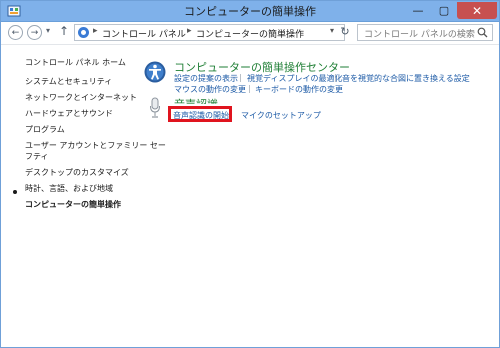 This screenshot has width=500, height=348. Describe the element at coordinates (444, 10) in the screenshot. I see `maximize-button: ▢` at that location.